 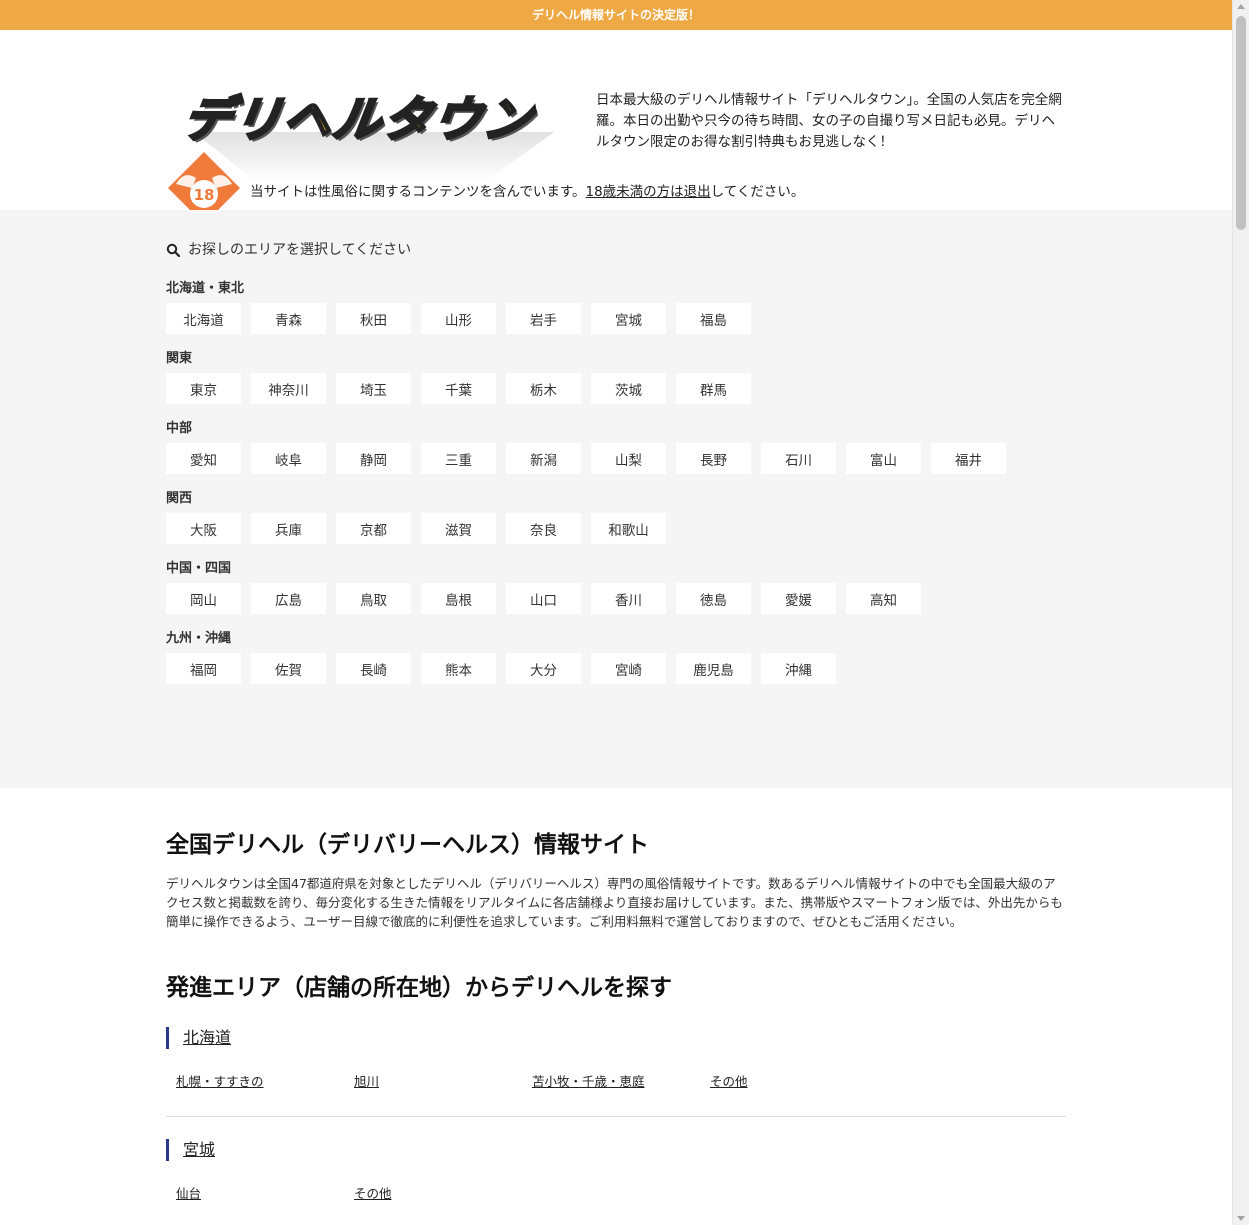 What do you see at coordinates (373, 388) in the screenshot?
I see `pref-button: 埼玉` at bounding box center [373, 388].